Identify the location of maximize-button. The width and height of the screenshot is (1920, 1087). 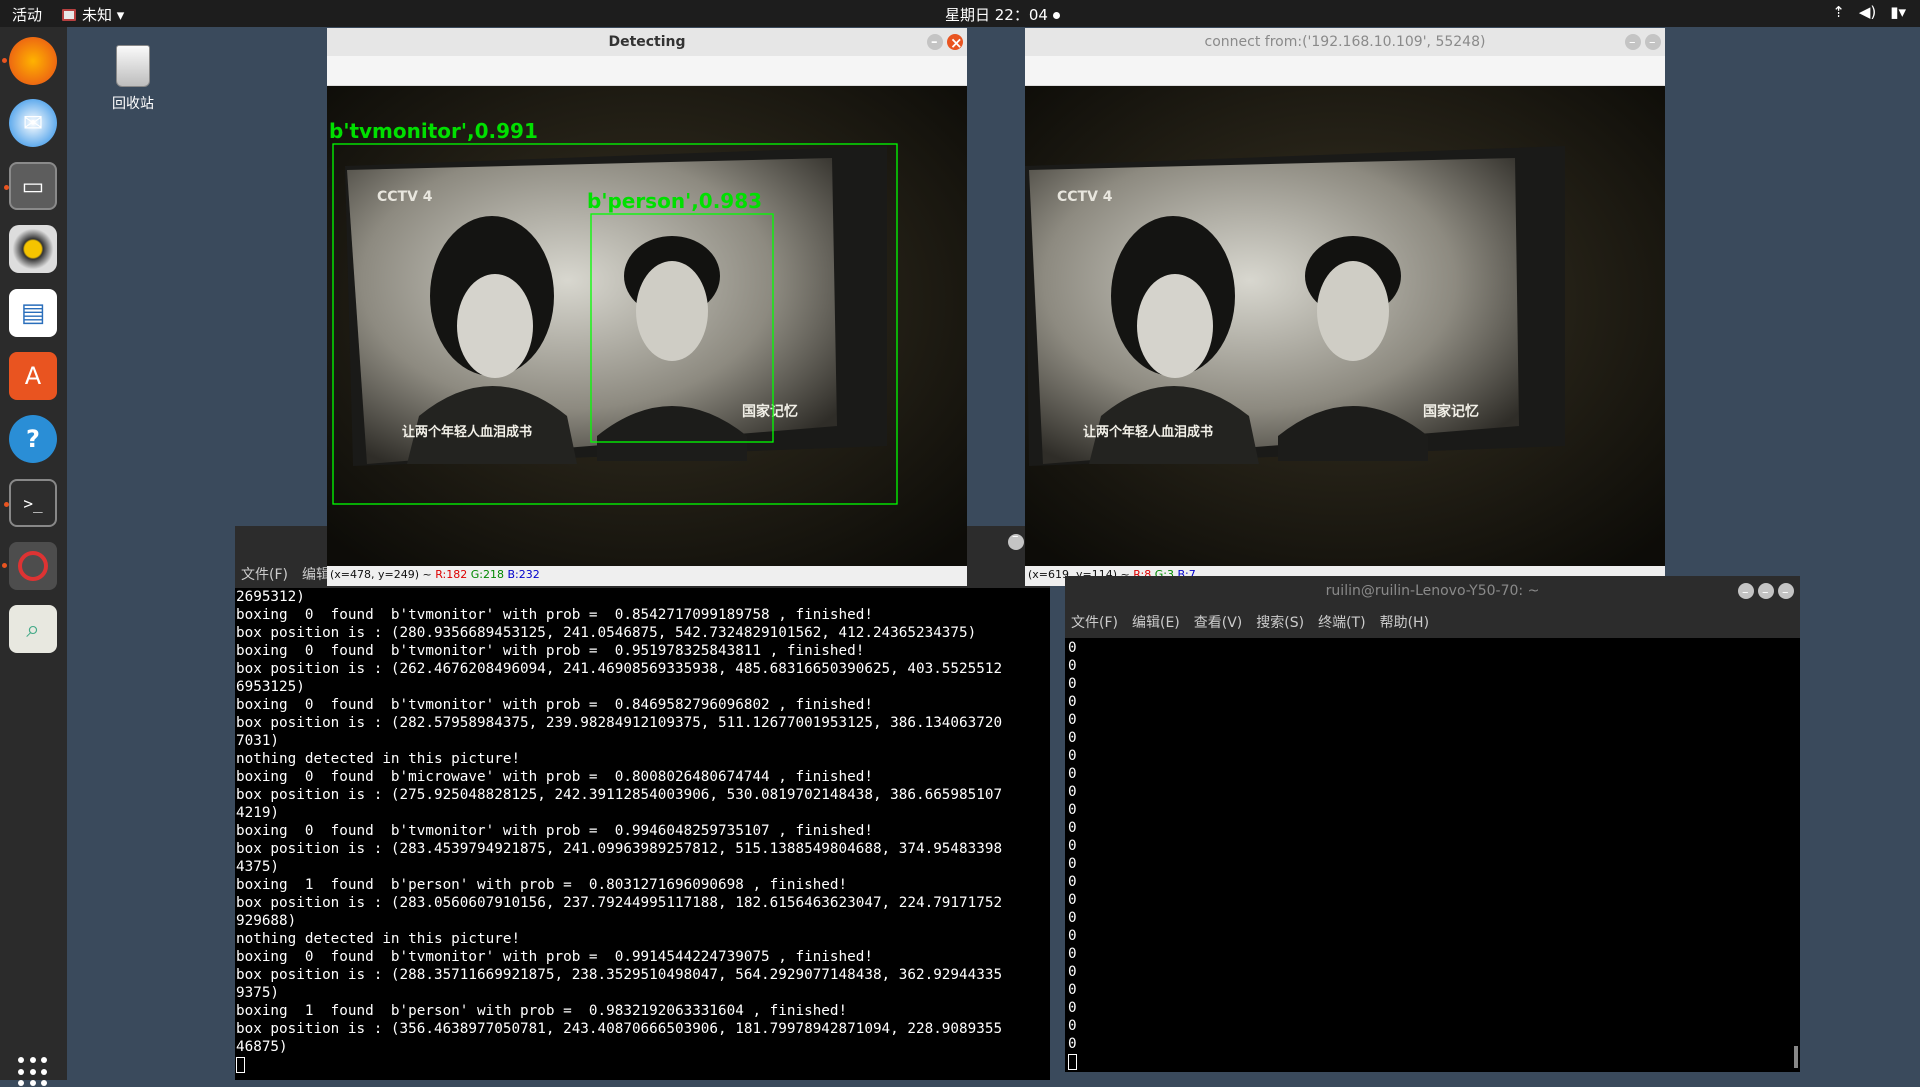
(1766, 593).